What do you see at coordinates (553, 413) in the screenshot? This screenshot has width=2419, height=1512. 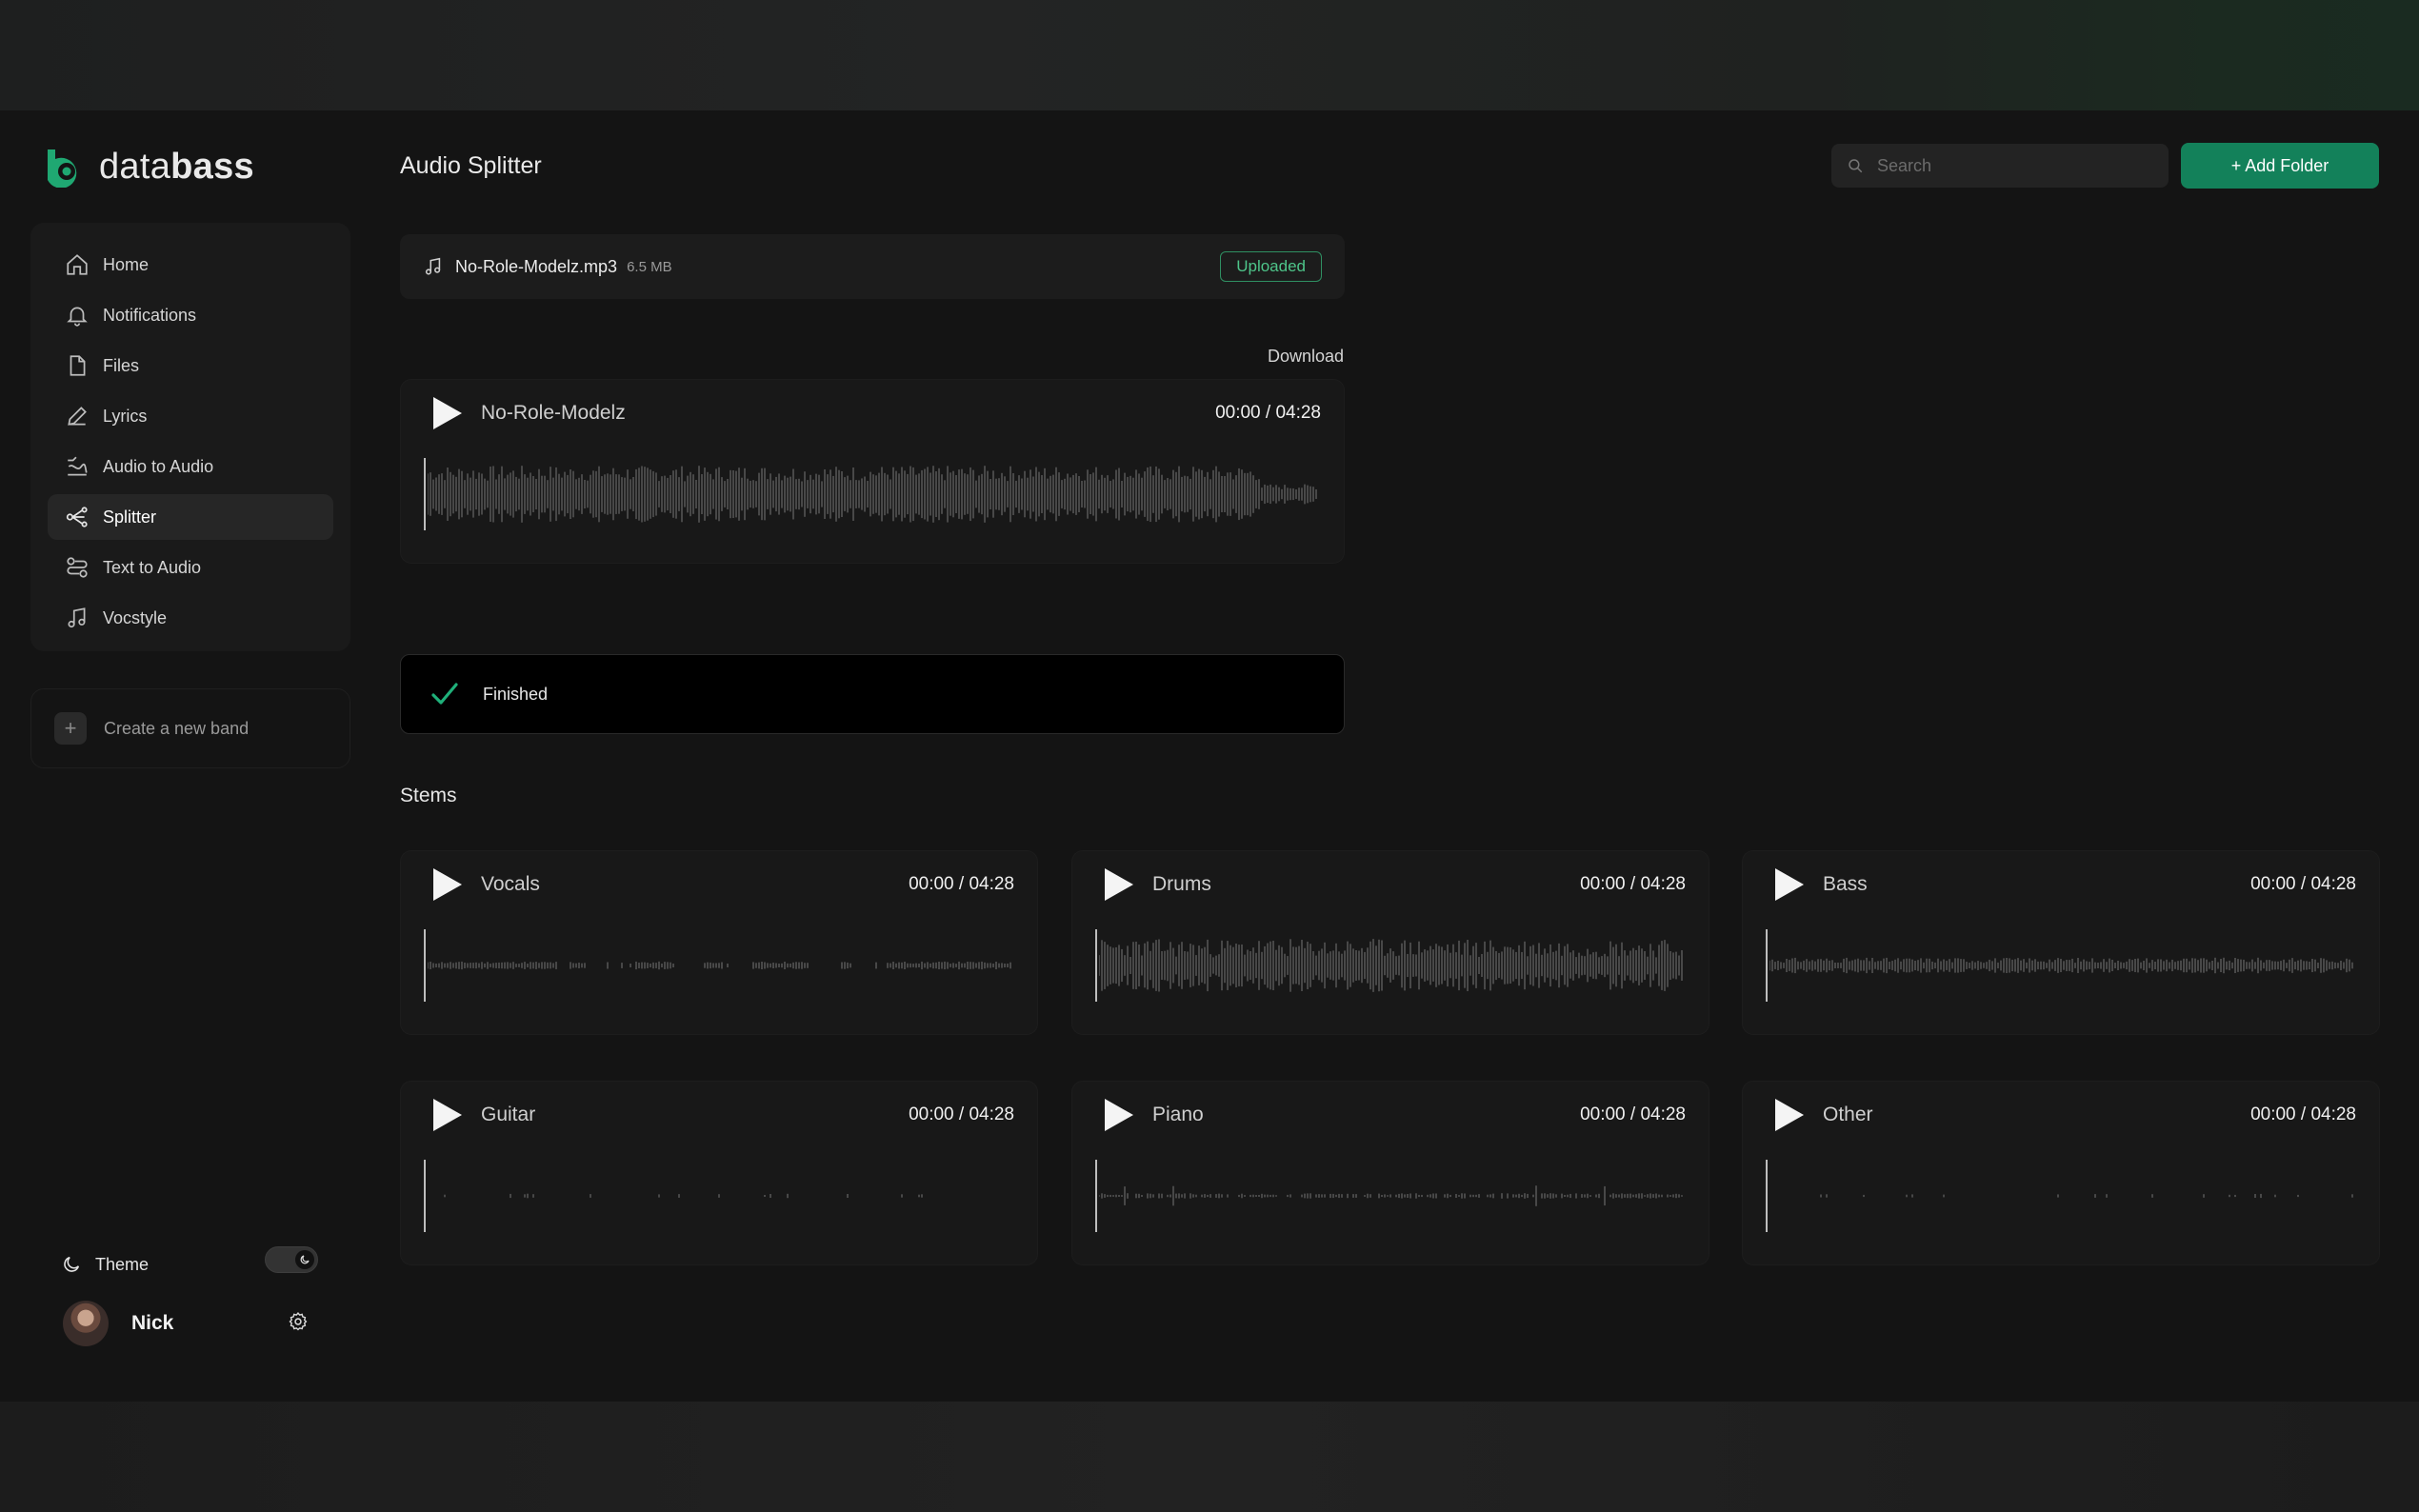 I see `track-title: No-Role-Modelz` at bounding box center [553, 413].